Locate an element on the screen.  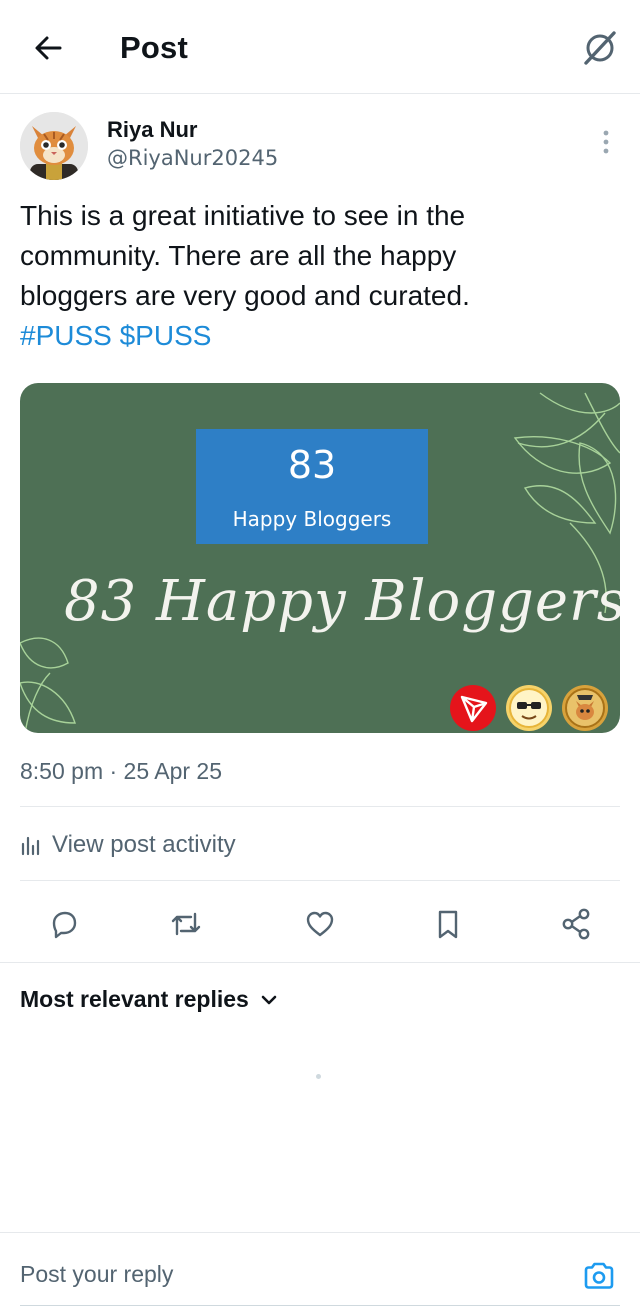
view-post-activity: View post activity is located at coordinates (128, 845).